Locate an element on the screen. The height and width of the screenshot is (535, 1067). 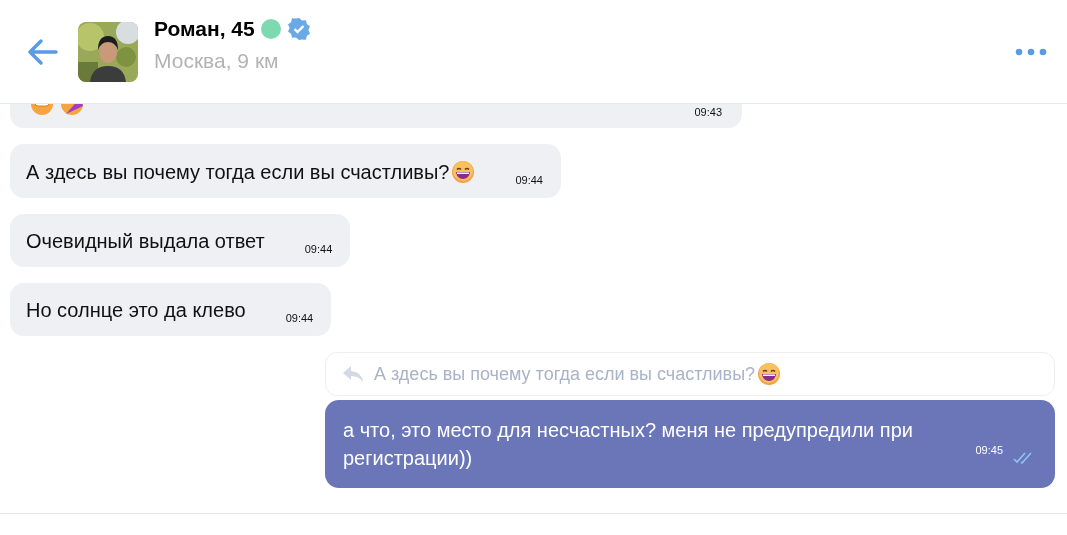
quoted-text: А здесь вы почему тогда если вы счастливы? is located at coordinates (565, 374).